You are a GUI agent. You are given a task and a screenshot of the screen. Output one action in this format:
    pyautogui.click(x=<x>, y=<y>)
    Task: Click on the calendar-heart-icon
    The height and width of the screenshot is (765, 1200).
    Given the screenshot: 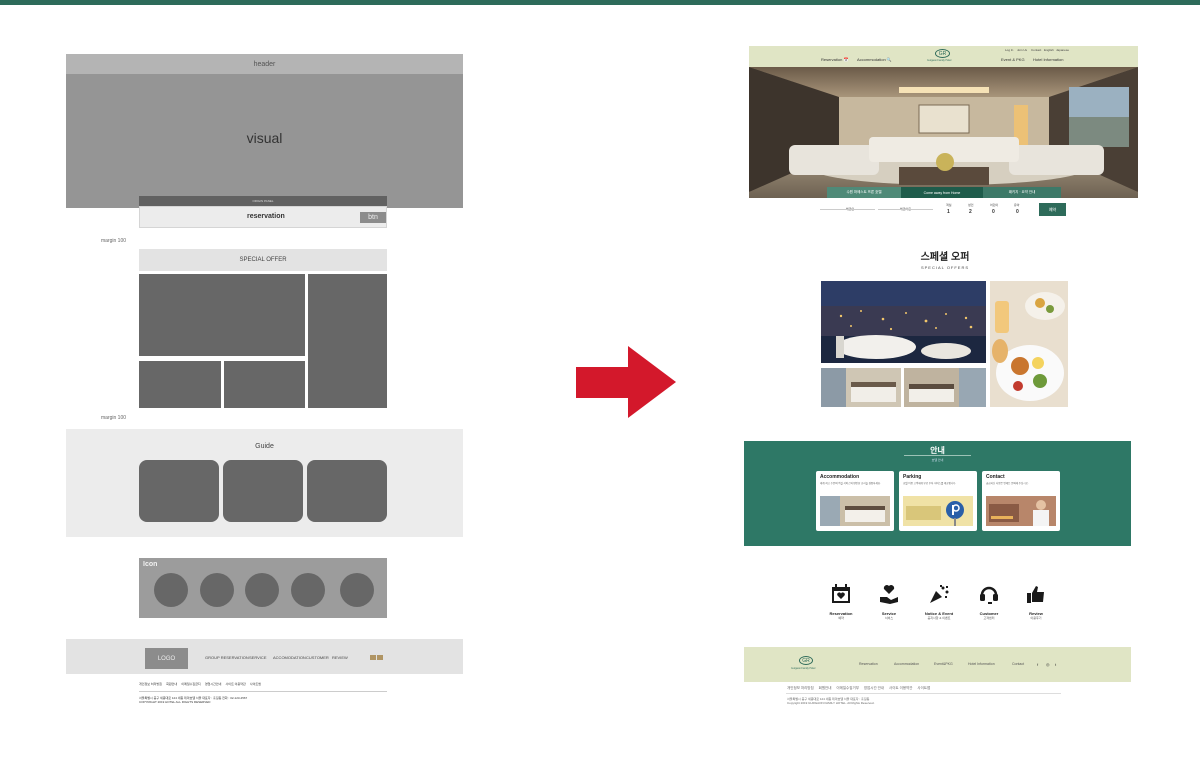 What is the action you would take?
    pyautogui.click(x=841, y=597)
    